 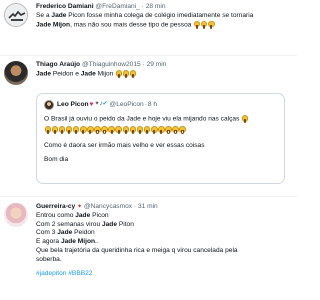 I want to click on tweet-text-line: Entrou como Jade Picon, so click(x=72, y=215).